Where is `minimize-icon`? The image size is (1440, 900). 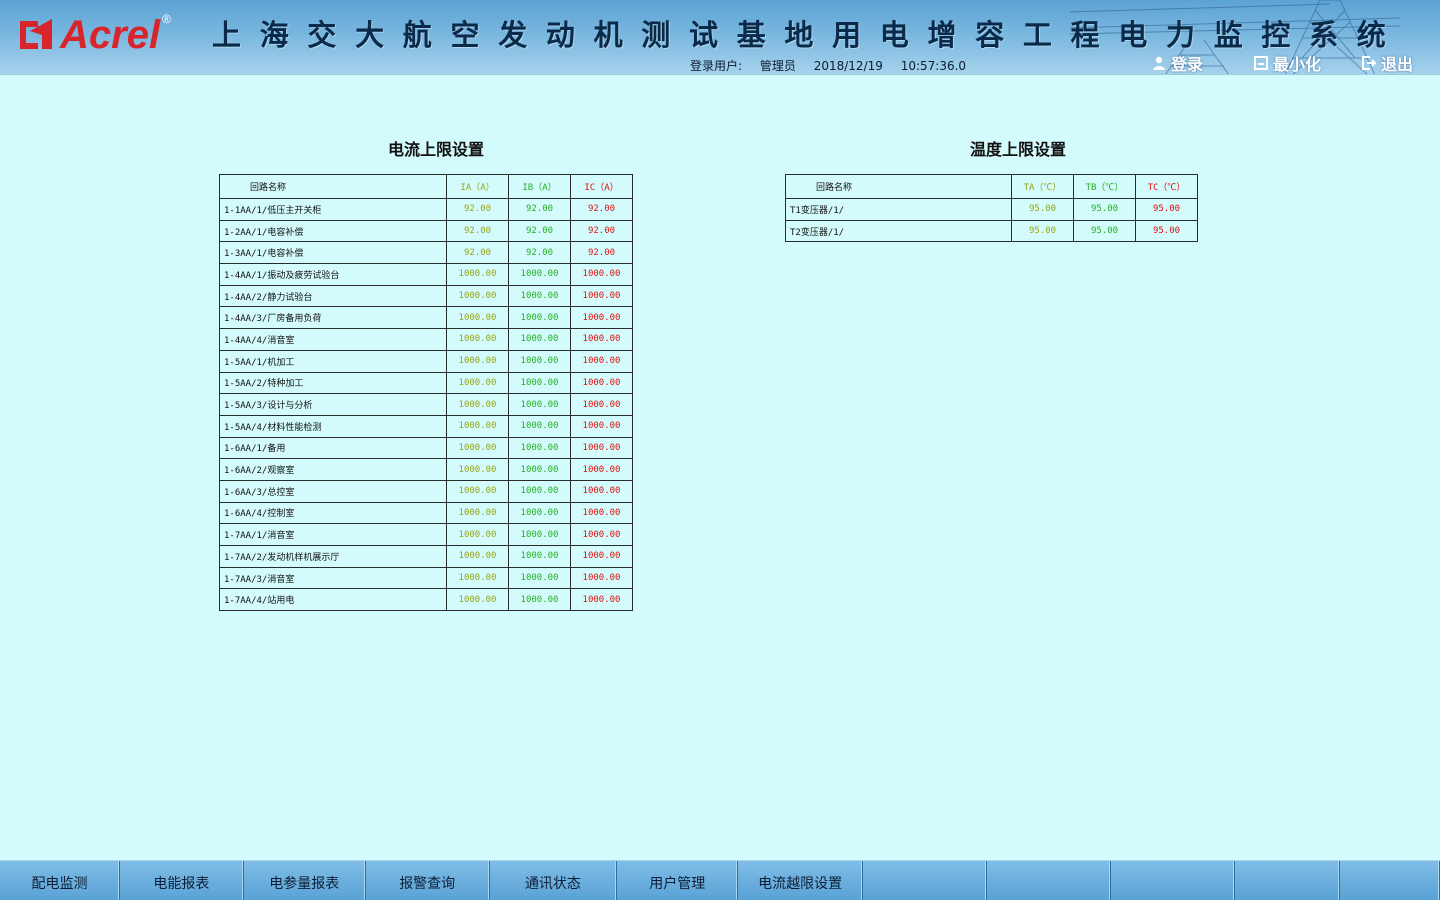 minimize-icon is located at coordinates (1261, 63).